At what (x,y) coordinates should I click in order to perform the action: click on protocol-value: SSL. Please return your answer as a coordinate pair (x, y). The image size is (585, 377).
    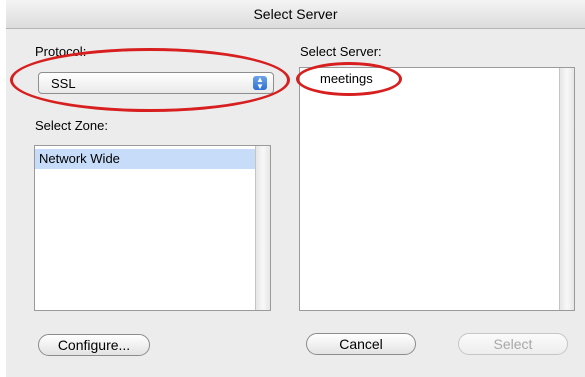
    Looking at the image, I should click on (63, 83).